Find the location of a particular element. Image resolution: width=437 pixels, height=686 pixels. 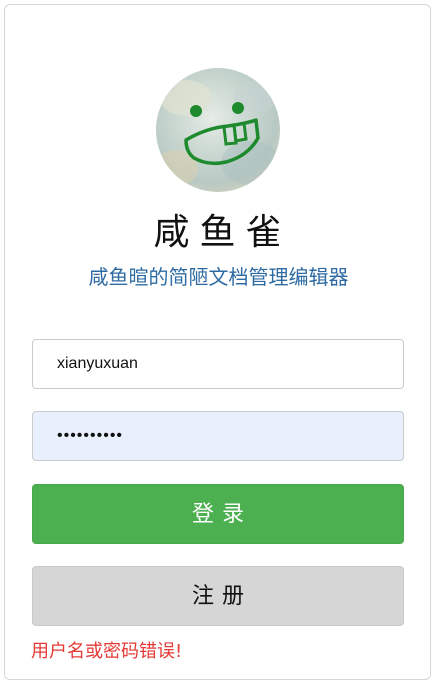

avatar is located at coordinates (218, 130).